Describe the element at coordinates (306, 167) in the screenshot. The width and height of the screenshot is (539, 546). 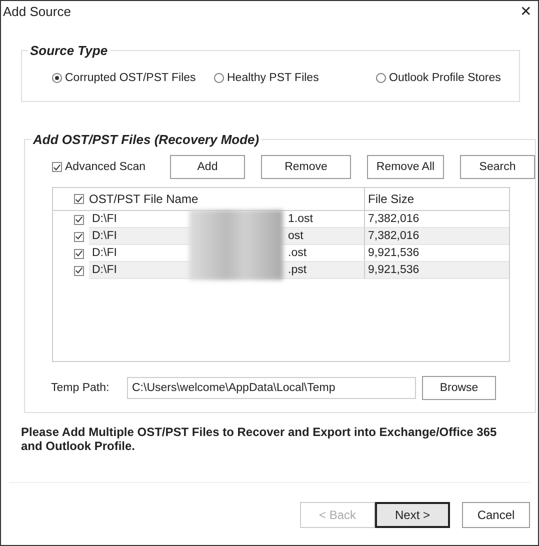
I see `toolbar-button: Remove` at that location.